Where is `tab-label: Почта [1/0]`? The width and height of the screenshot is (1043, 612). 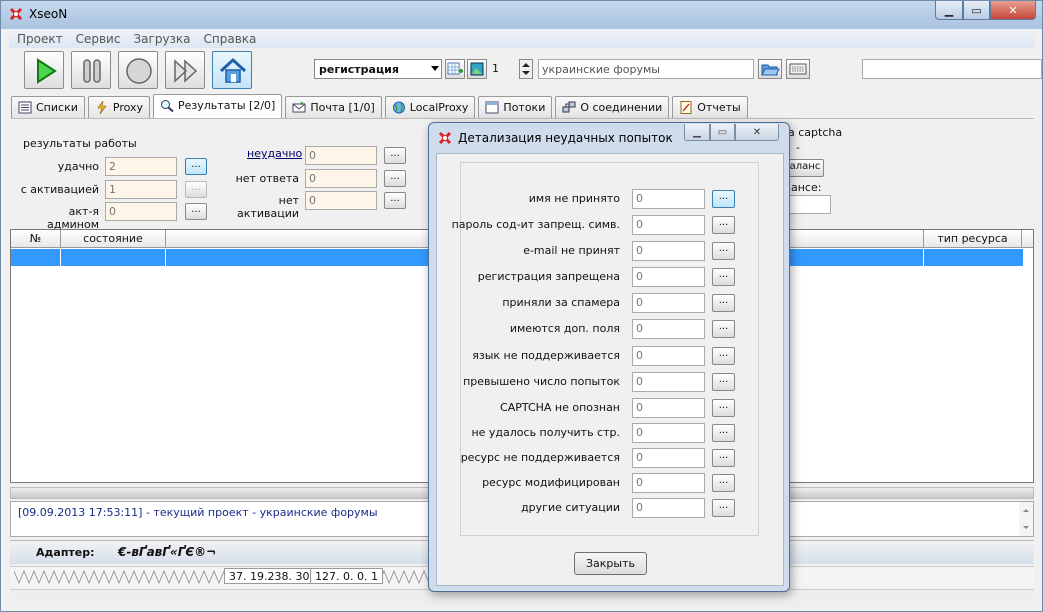 tab-label: Почта [1/0] is located at coordinates (342, 107).